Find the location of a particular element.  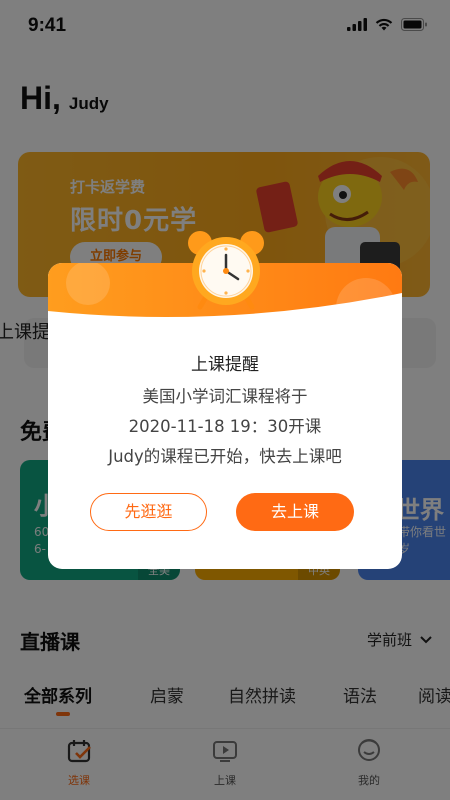

dialog-message-line: 2020-11-18 19：30开课 is located at coordinates (225, 426).